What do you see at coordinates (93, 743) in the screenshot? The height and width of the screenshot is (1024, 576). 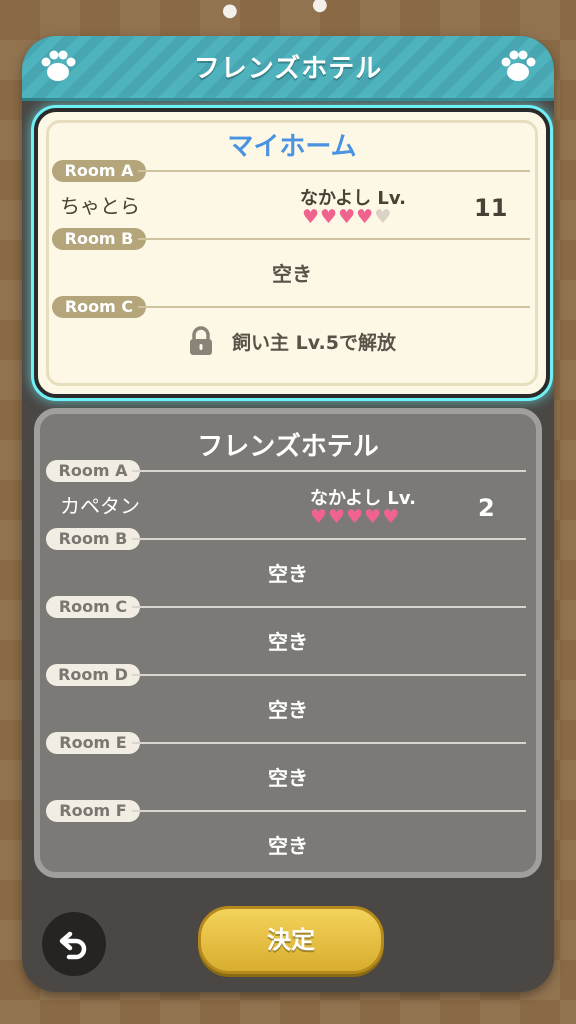 I see `room-label: Room E` at bounding box center [93, 743].